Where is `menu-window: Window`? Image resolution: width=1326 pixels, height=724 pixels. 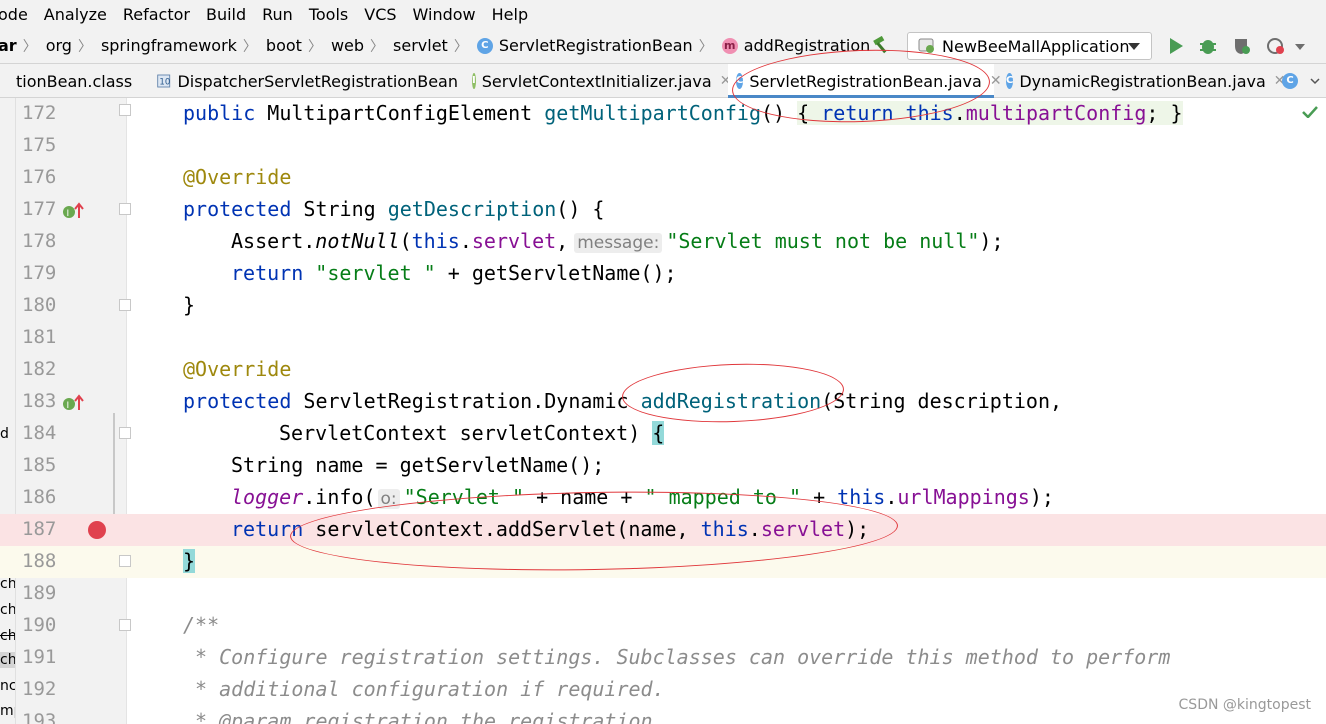
menu-window: Window is located at coordinates (448, 14).